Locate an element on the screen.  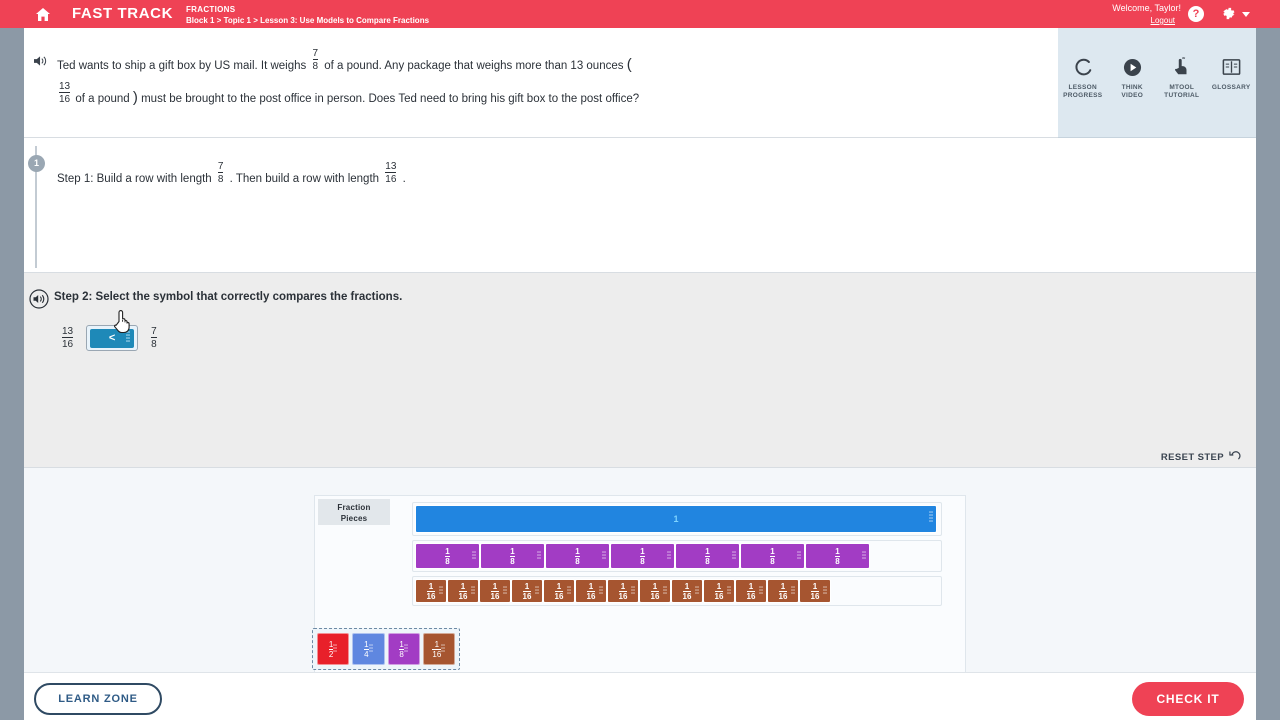
palette-piece-1-4: 14 is located at coordinates (368, 649).